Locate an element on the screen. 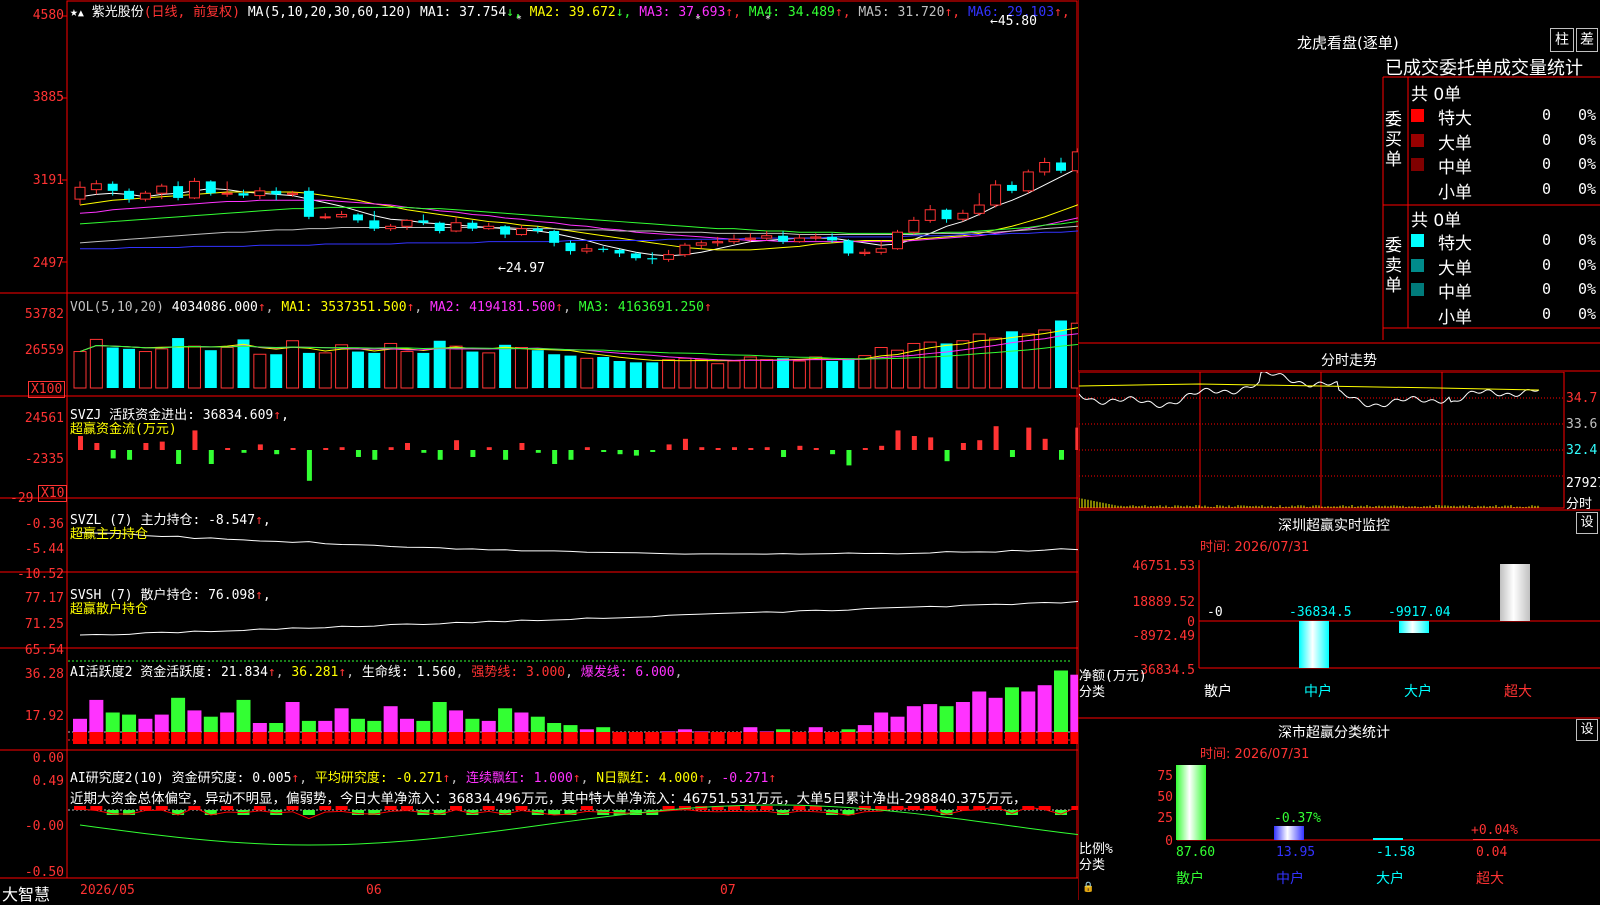 This screenshot has width=1600, height=905. buy-side-label: 委买单 is located at coordinates (1395, 140).